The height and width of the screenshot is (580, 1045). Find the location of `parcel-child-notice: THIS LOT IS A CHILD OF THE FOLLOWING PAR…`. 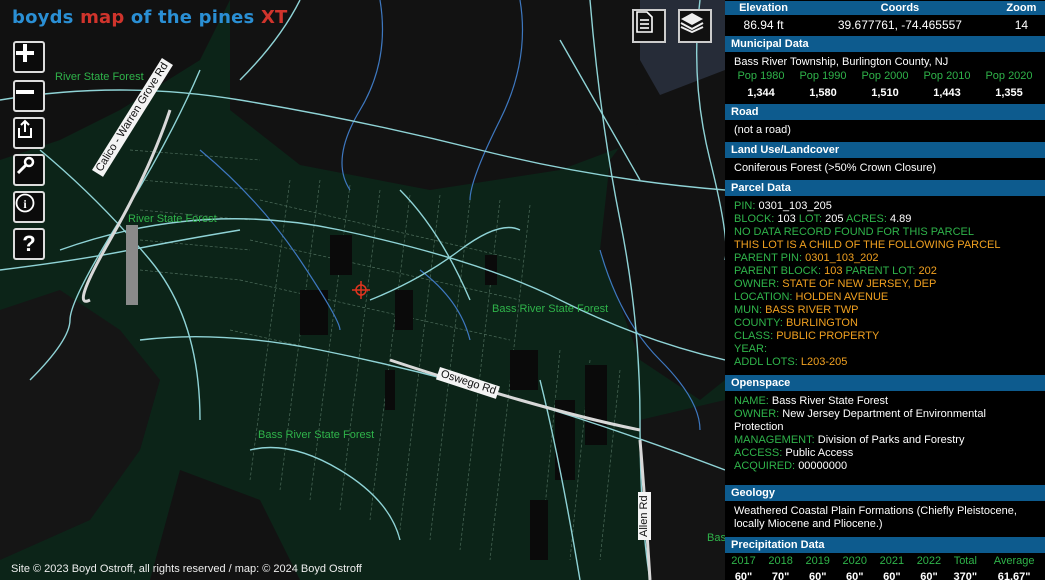

parcel-child-notice: THIS LOT IS A CHILD OF THE FOLLOWING PAR… is located at coordinates (867, 245).